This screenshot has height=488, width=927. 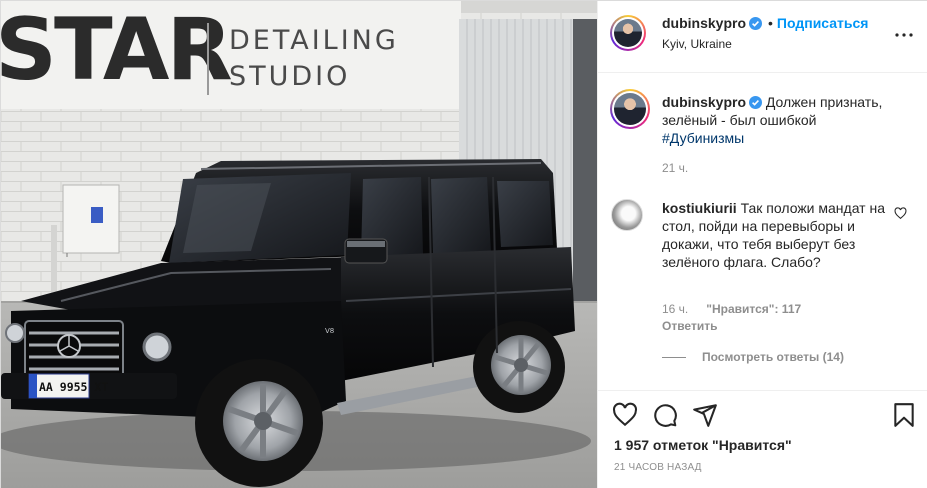 I want to click on view-replies-button: Посмотреть ответы (14), so click(x=753, y=357).